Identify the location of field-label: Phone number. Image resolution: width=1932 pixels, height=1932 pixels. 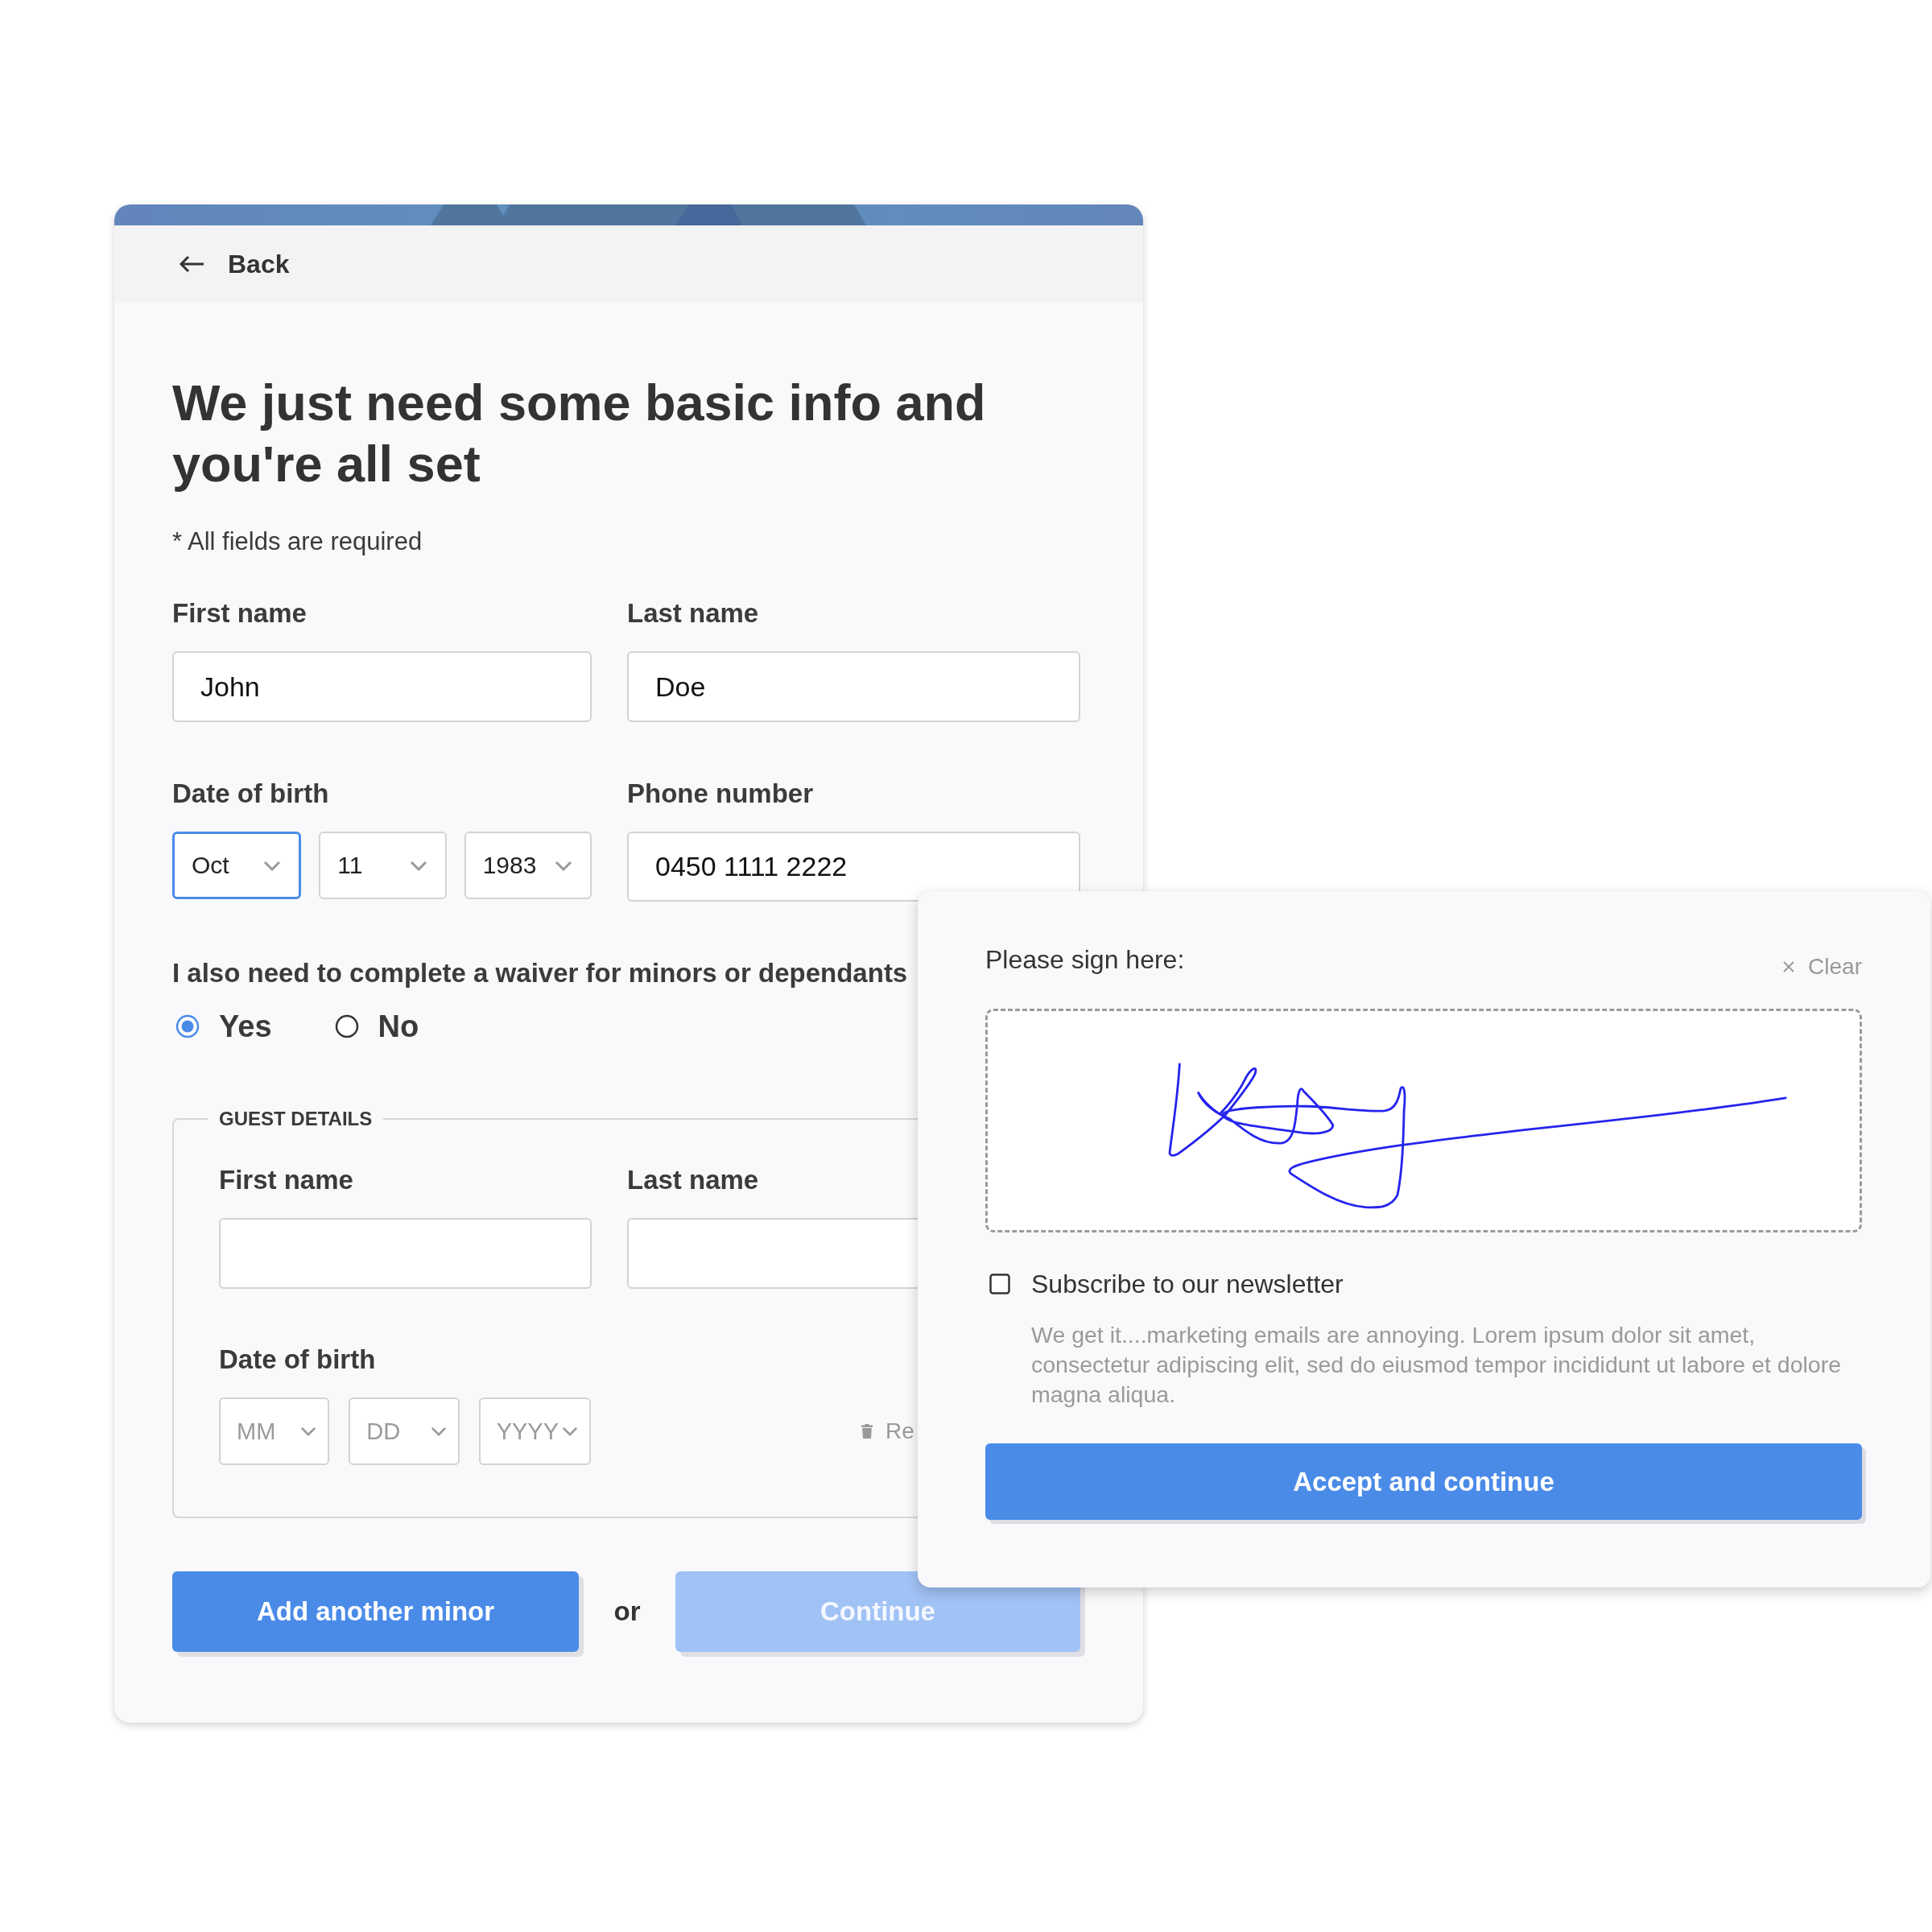
(720, 794).